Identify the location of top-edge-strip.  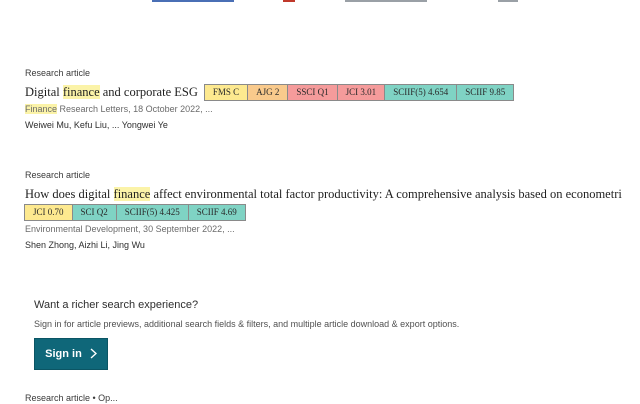
(320, 1).